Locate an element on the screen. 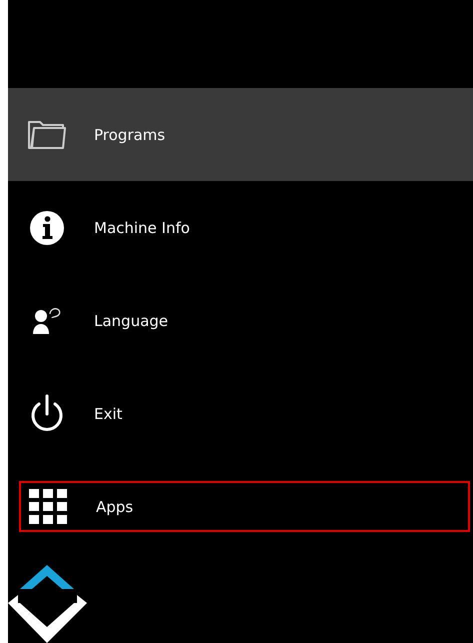 This screenshot has width=473, height=643. menu-item: Exit is located at coordinates (240, 413).